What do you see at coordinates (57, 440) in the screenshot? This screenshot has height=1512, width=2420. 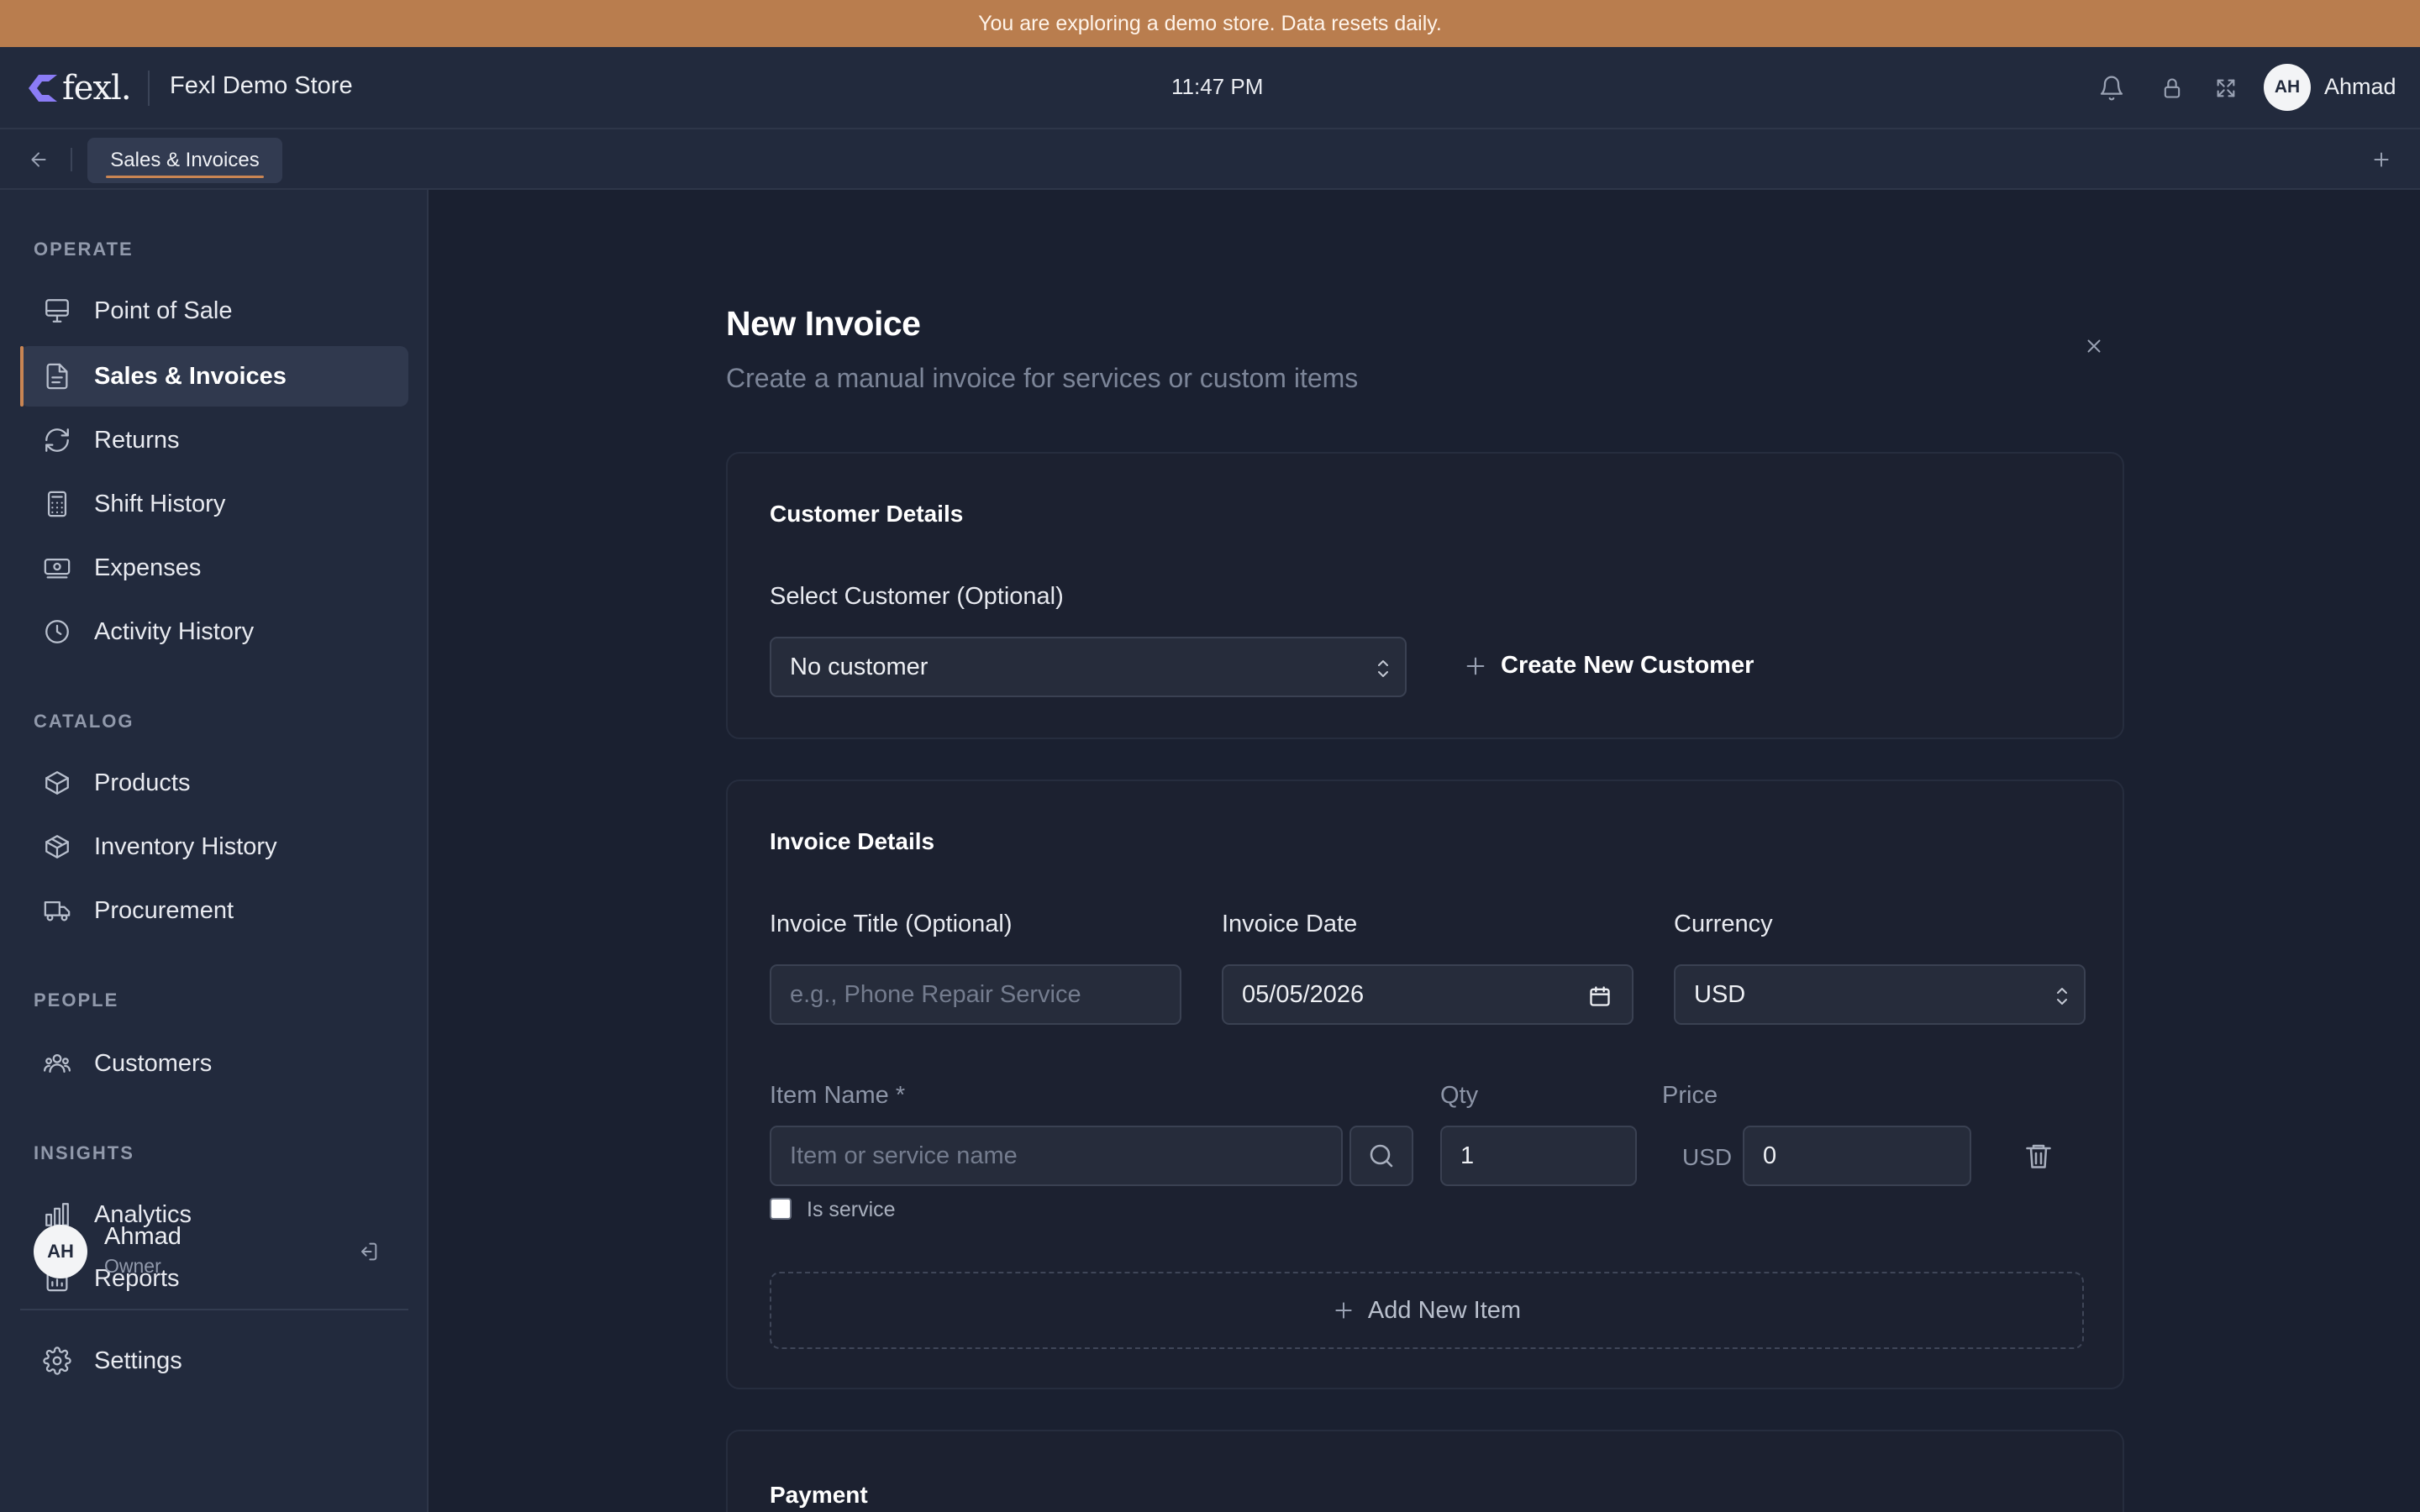 I see `refresh-icon` at bounding box center [57, 440].